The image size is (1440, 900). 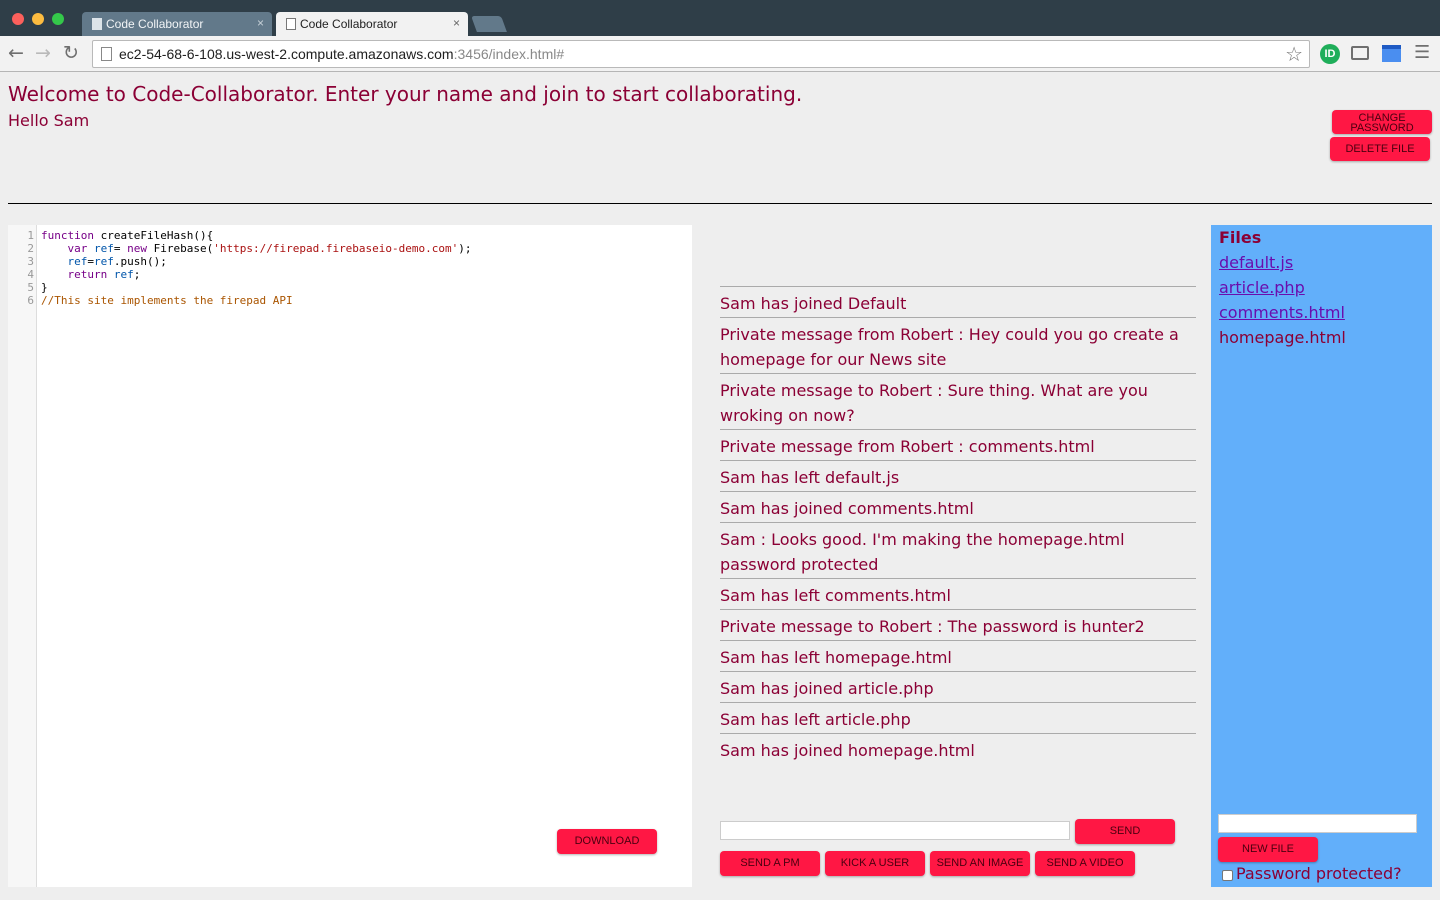 I want to click on new-file-name-input, so click(x=1317, y=823).